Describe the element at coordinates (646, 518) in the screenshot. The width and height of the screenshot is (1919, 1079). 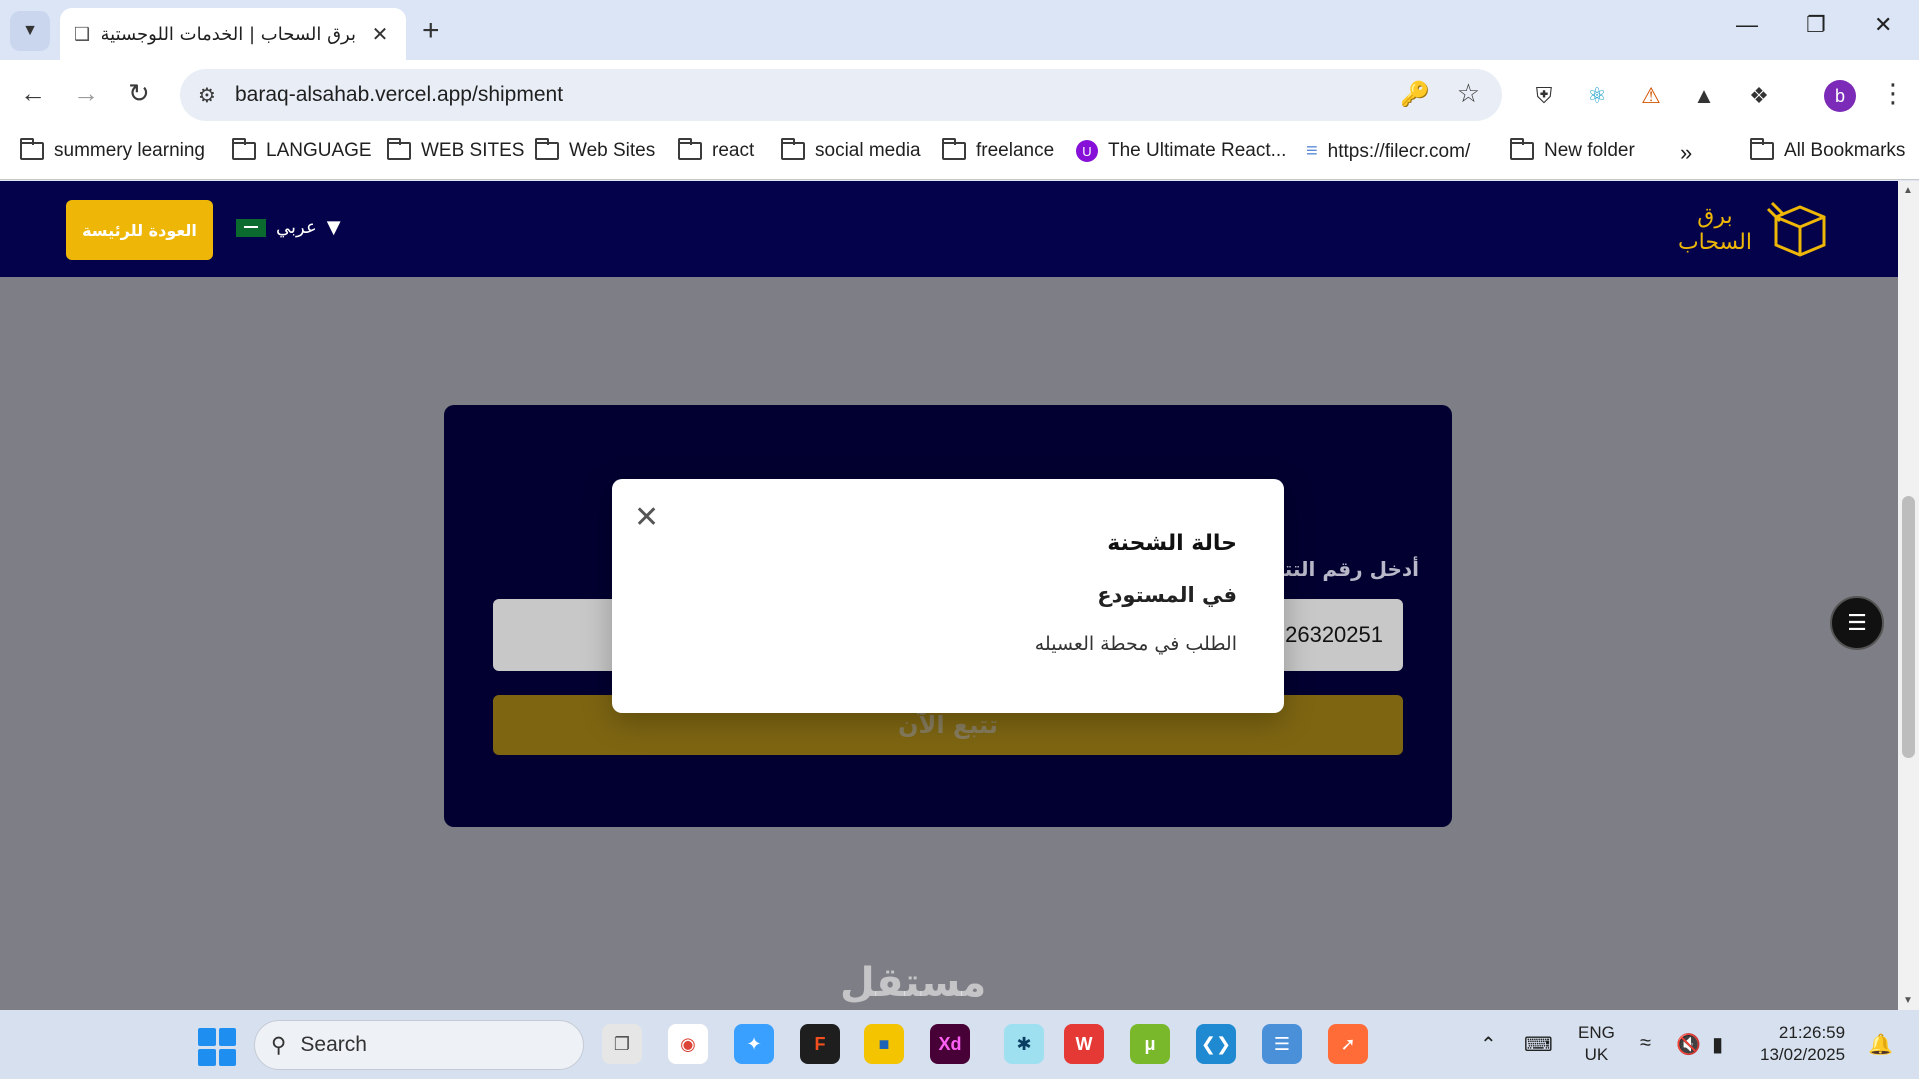
I see `close-icon: ✕` at that location.